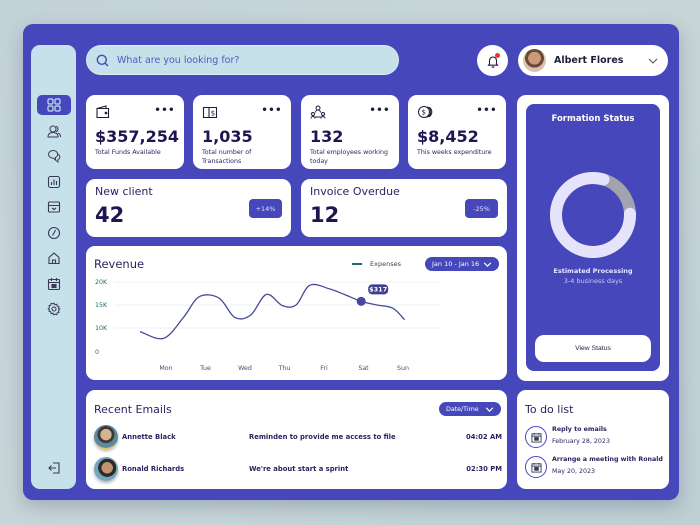 The width and height of the screenshot is (700, 525). Describe the element at coordinates (284, 368) in the screenshot. I see `x-tick-label: Thu` at that location.